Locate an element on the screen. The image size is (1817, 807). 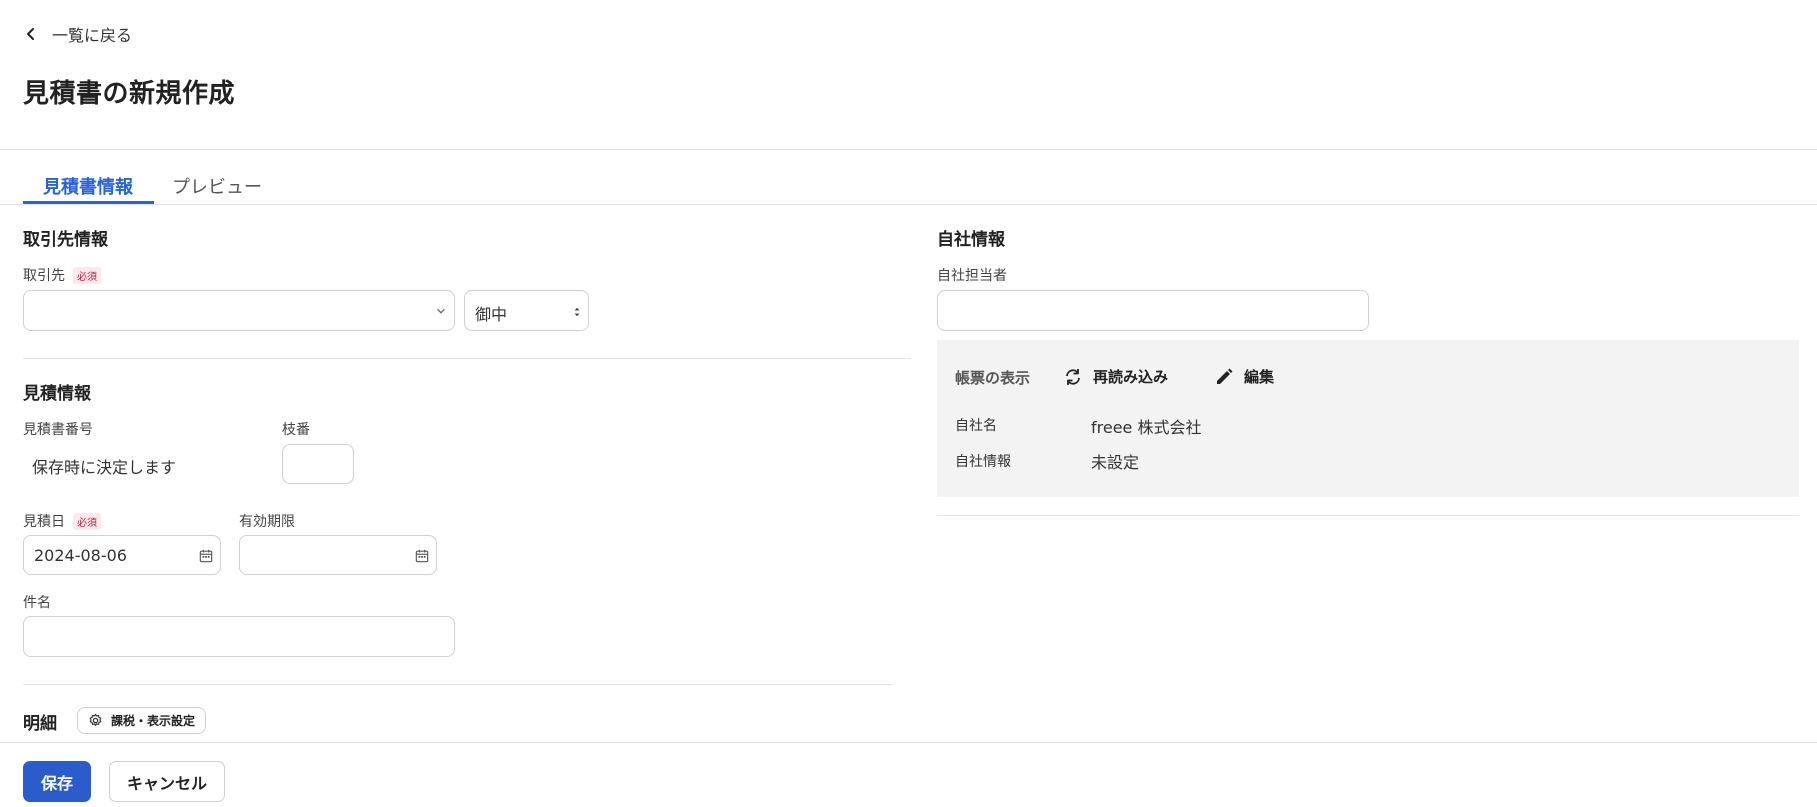
expiry-date-input is located at coordinates (338, 555).